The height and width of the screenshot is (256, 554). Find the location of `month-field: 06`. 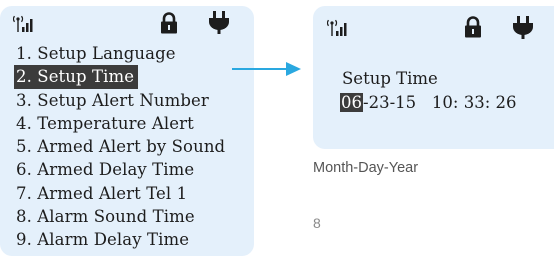

month-field: 06 is located at coordinates (351, 102).